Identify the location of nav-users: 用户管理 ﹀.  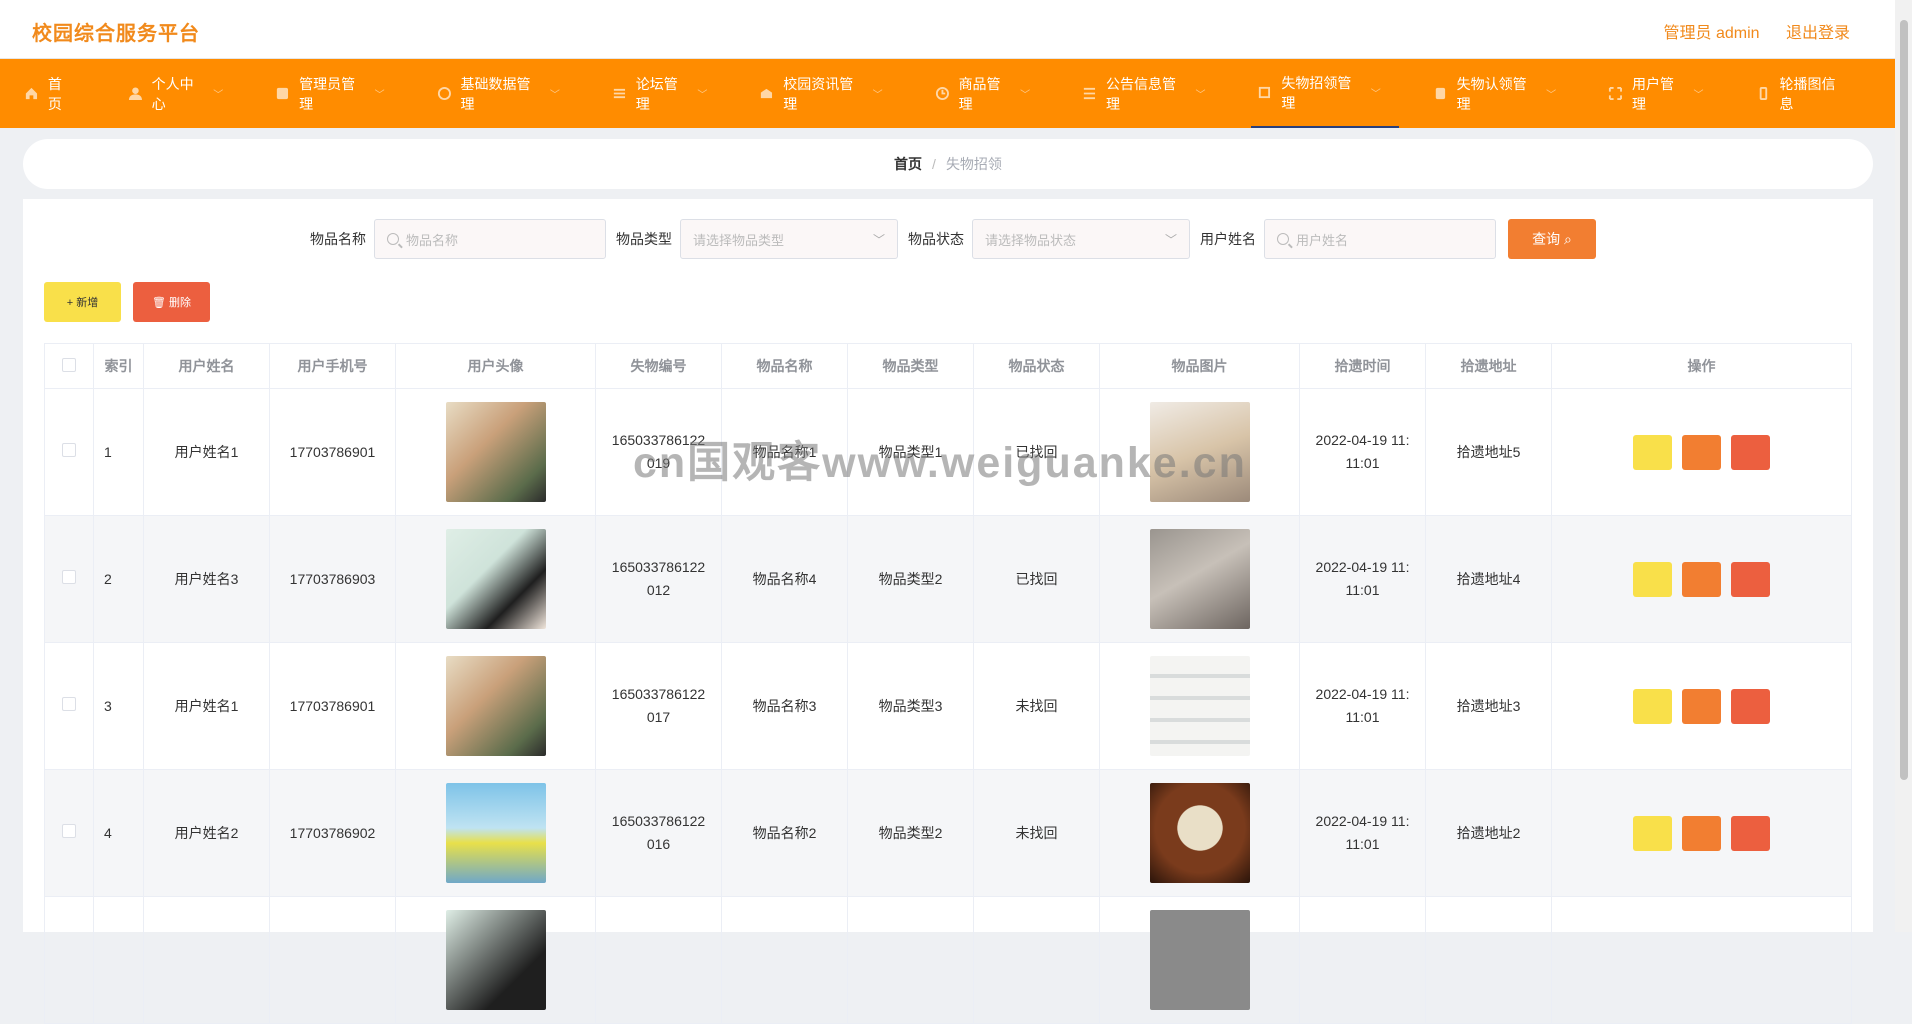
(1661, 93).